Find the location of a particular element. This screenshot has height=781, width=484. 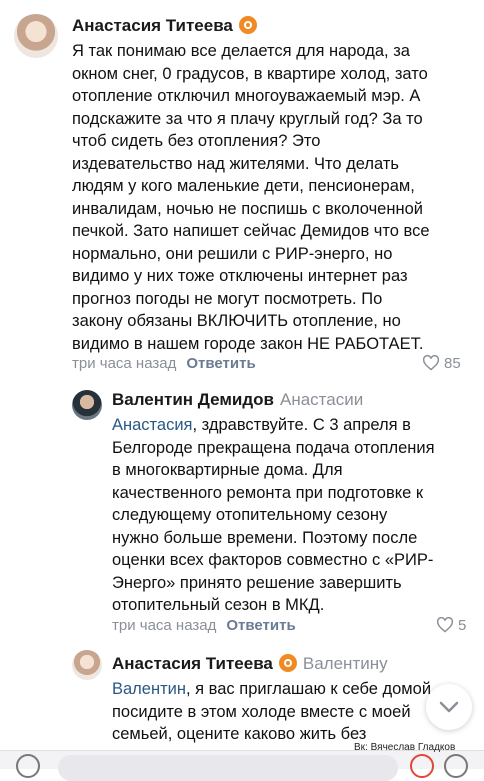

comment-line: Анастасия, здравствуйте. С 3 апреля в is located at coordinates (293, 425).